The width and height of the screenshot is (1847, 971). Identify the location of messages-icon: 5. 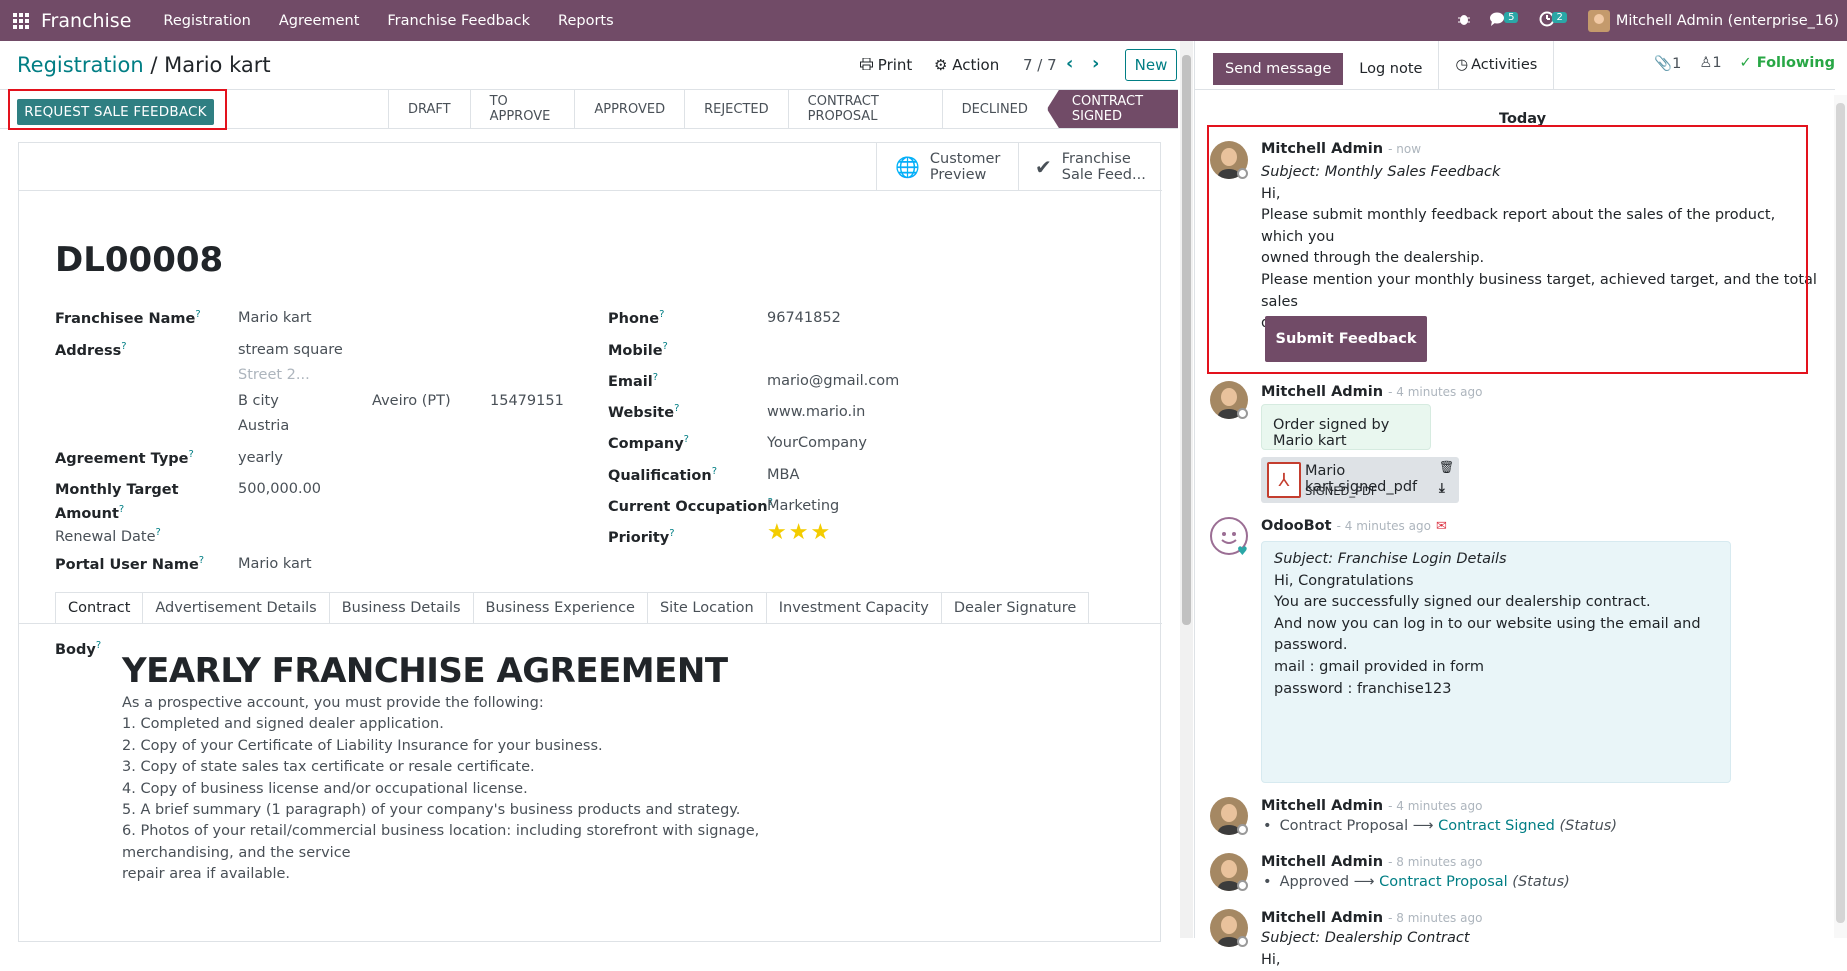
(1505, 21).